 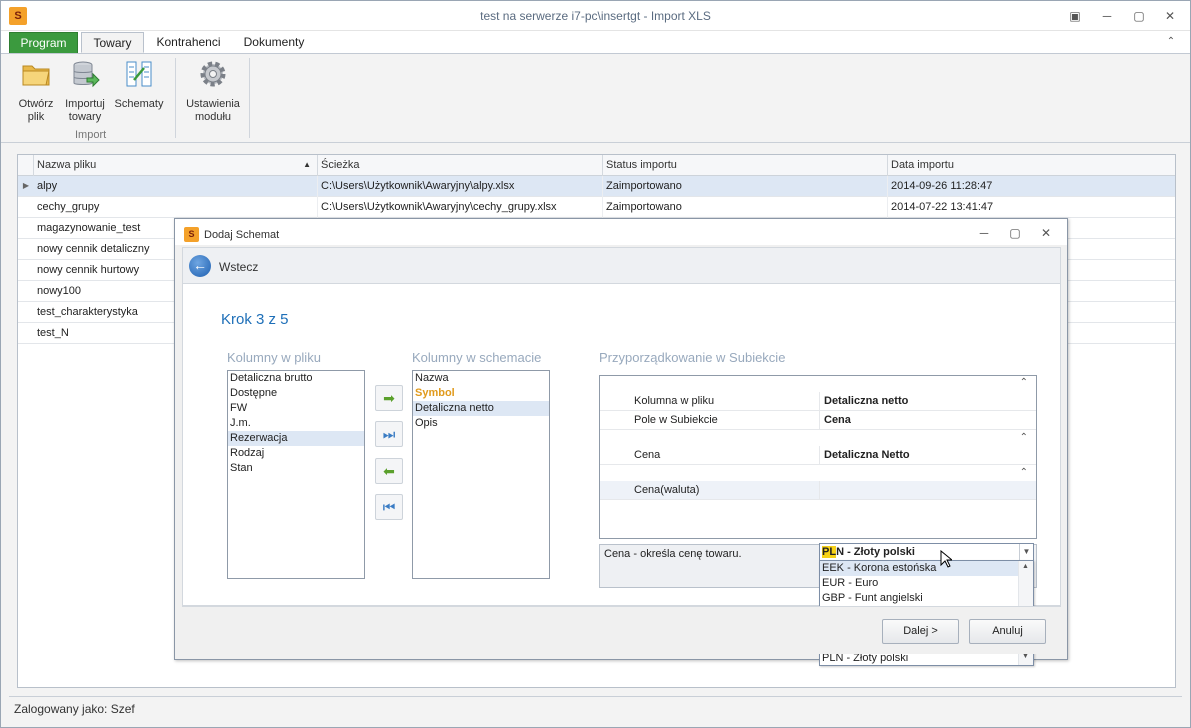 I want to click on dropdown-arrow-icon: ▼, so click(x=1026, y=552).